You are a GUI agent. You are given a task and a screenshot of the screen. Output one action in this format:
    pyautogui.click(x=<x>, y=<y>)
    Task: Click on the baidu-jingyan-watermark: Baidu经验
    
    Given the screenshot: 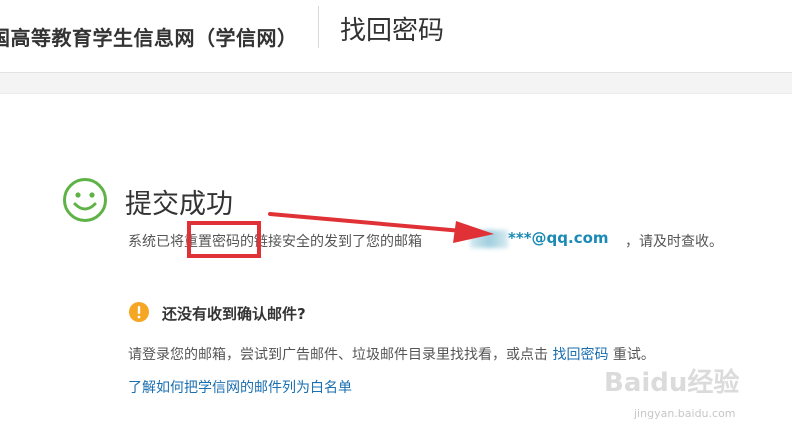 What is the action you would take?
    pyautogui.click(x=672, y=383)
    